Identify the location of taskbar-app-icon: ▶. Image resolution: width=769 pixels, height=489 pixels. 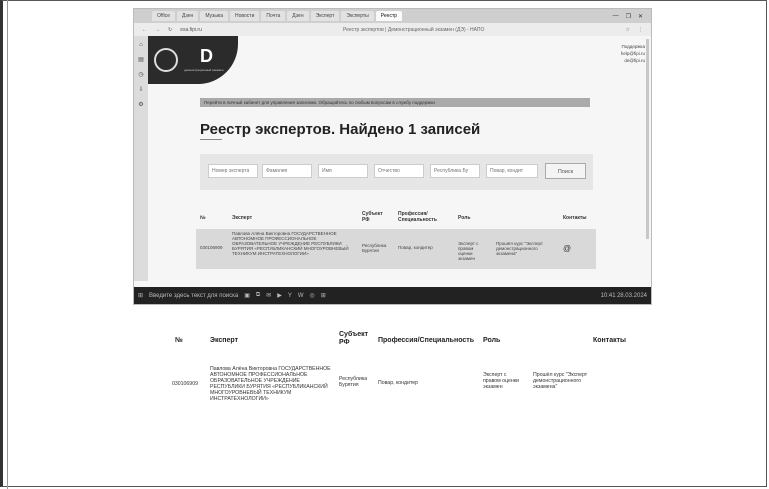
(279, 295).